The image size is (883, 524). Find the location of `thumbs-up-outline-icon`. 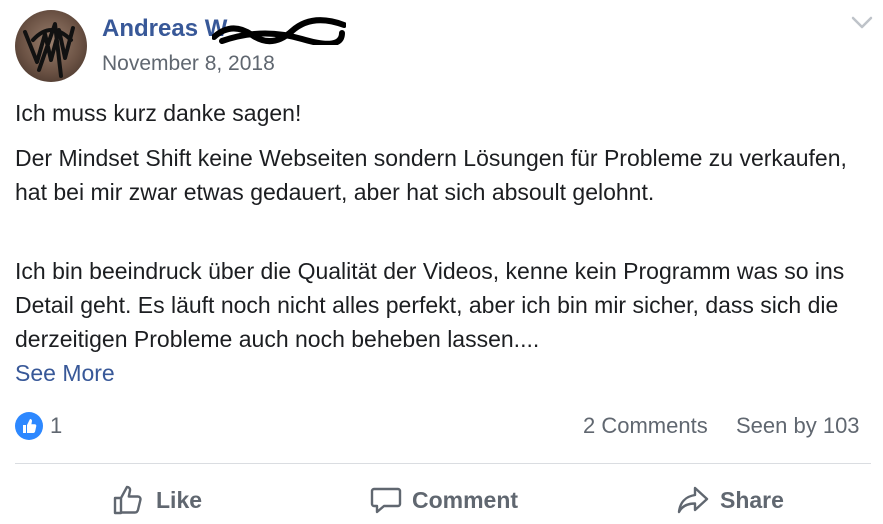

thumbs-up-outline-icon is located at coordinates (127, 500).